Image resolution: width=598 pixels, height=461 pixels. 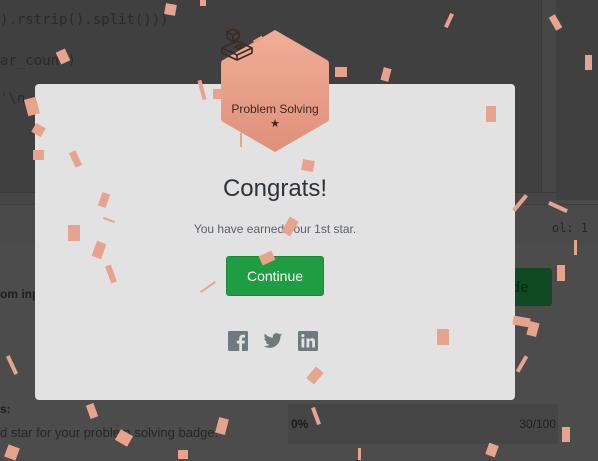 What do you see at coordinates (300, 424) in the screenshot?
I see `progress-percent: 0%` at bounding box center [300, 424].